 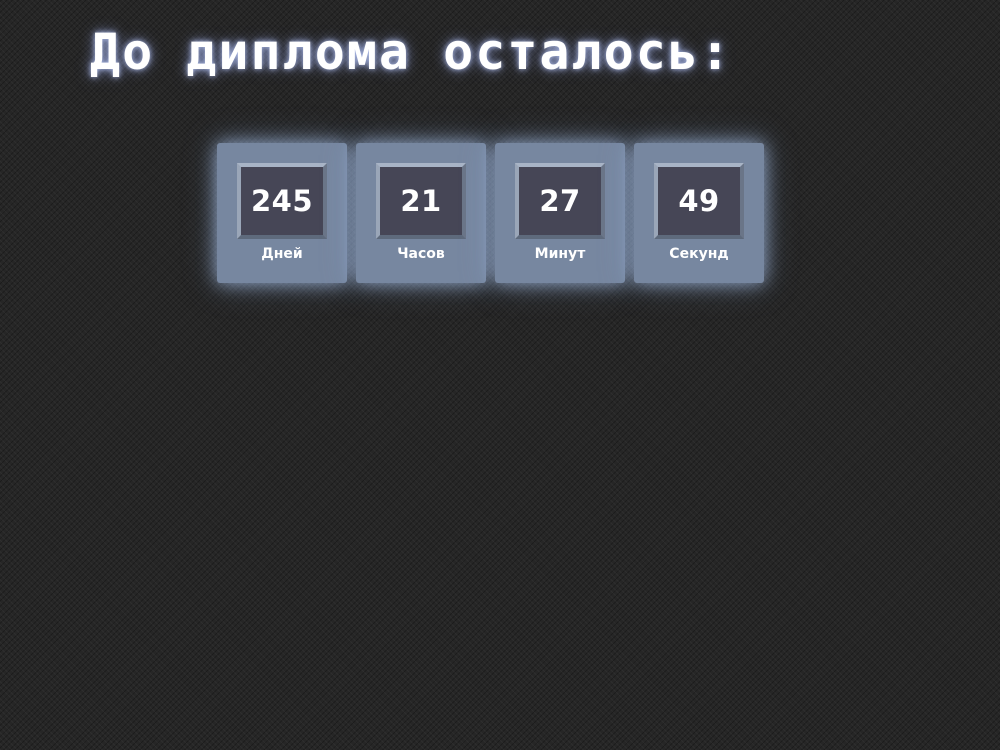 I want to click on seconds-value: 49, so click(x=699, y=201).